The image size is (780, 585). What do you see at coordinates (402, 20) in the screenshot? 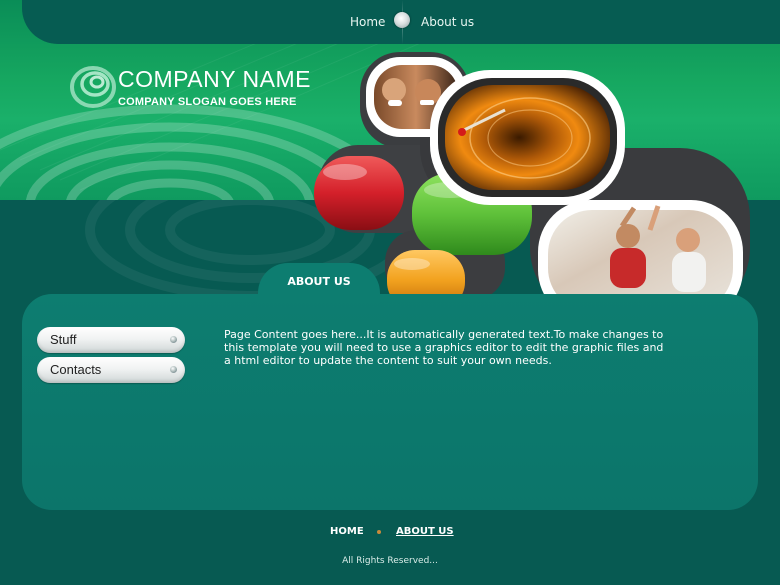
I see `round-knob-icon` at bounding box center [402, 20].